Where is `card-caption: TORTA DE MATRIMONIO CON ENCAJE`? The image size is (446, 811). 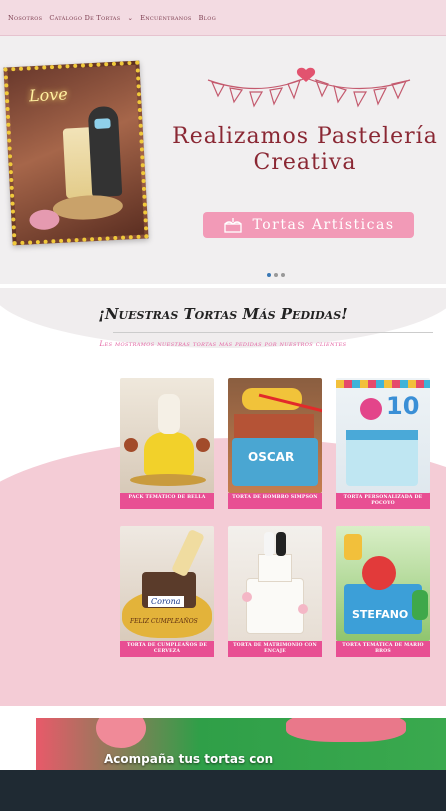 card-caption: TORTA DE MATRIMONIO CON ENCAJE is located at coordinates (275, 649).